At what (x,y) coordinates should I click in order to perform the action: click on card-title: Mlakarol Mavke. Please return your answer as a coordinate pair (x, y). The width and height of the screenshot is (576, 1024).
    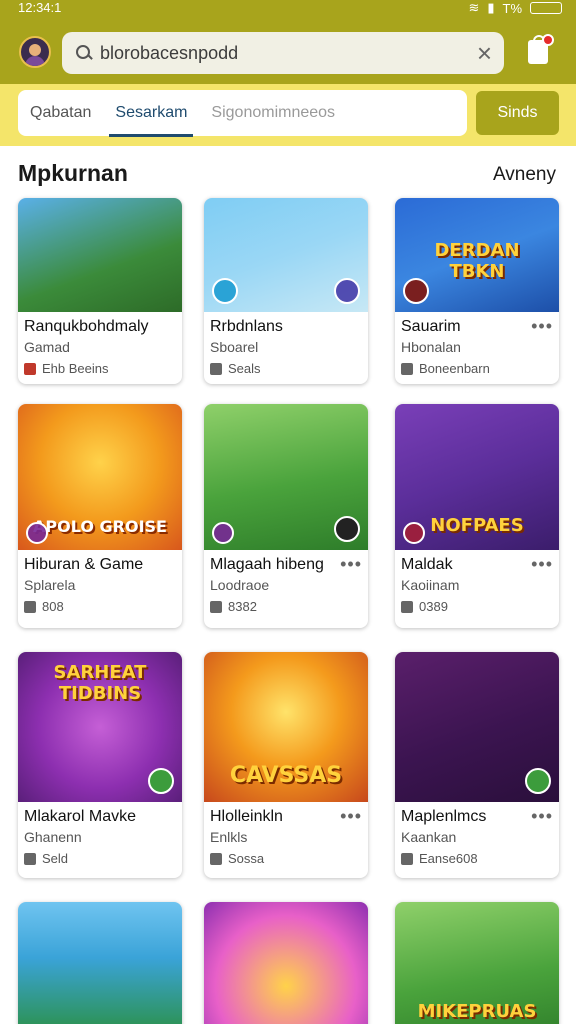
    Looking at the image, I should click on (80, 816).